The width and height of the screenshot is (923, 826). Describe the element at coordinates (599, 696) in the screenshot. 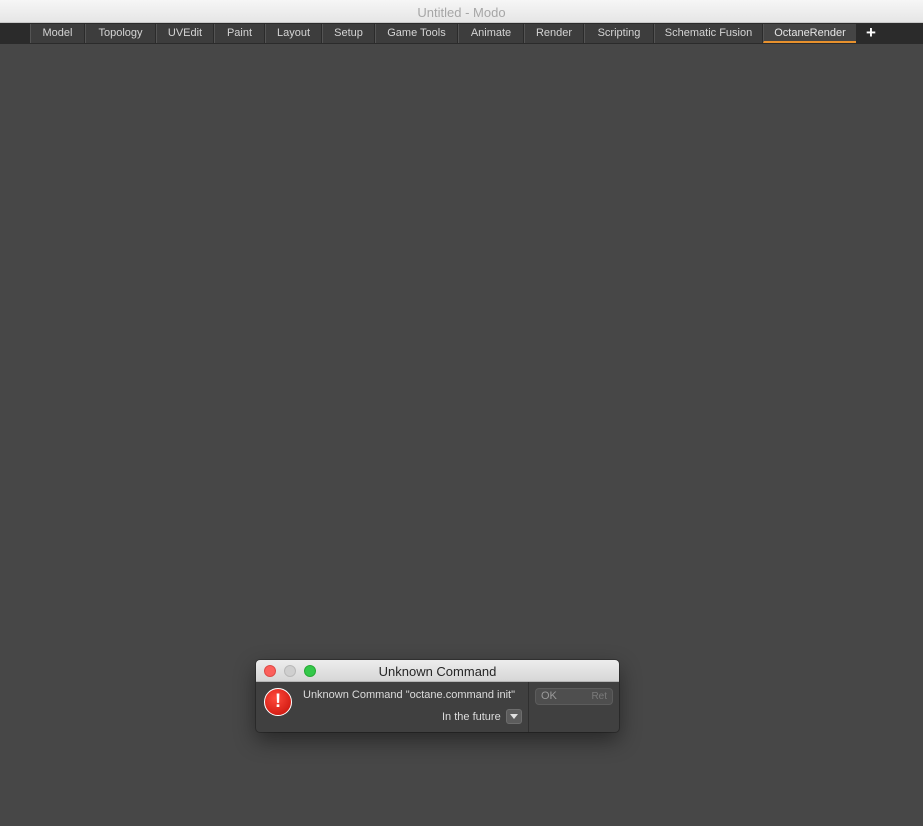

I see `ok-shortcut-hint: Ret` at that location.